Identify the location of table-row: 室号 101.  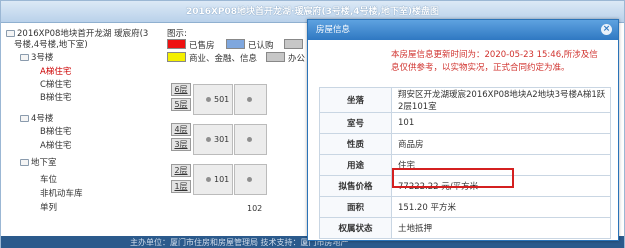
(465, 123).